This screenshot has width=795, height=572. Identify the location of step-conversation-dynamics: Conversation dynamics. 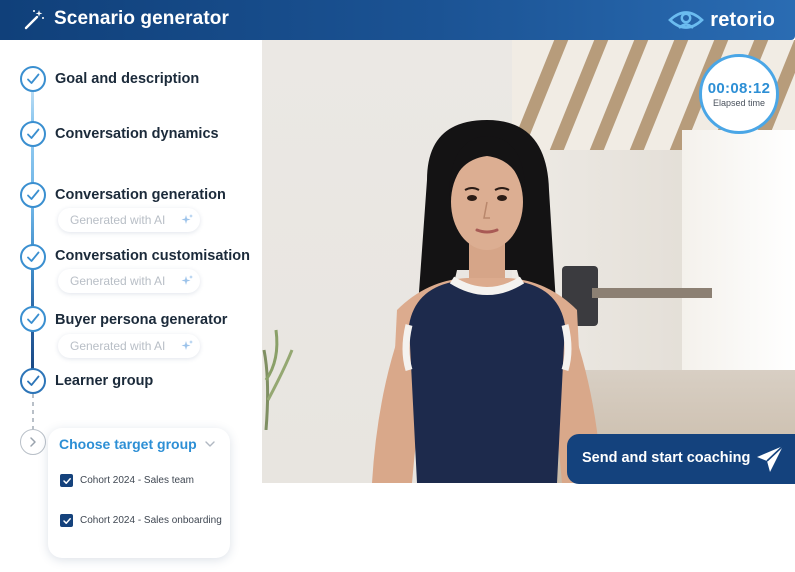
(137, 134).